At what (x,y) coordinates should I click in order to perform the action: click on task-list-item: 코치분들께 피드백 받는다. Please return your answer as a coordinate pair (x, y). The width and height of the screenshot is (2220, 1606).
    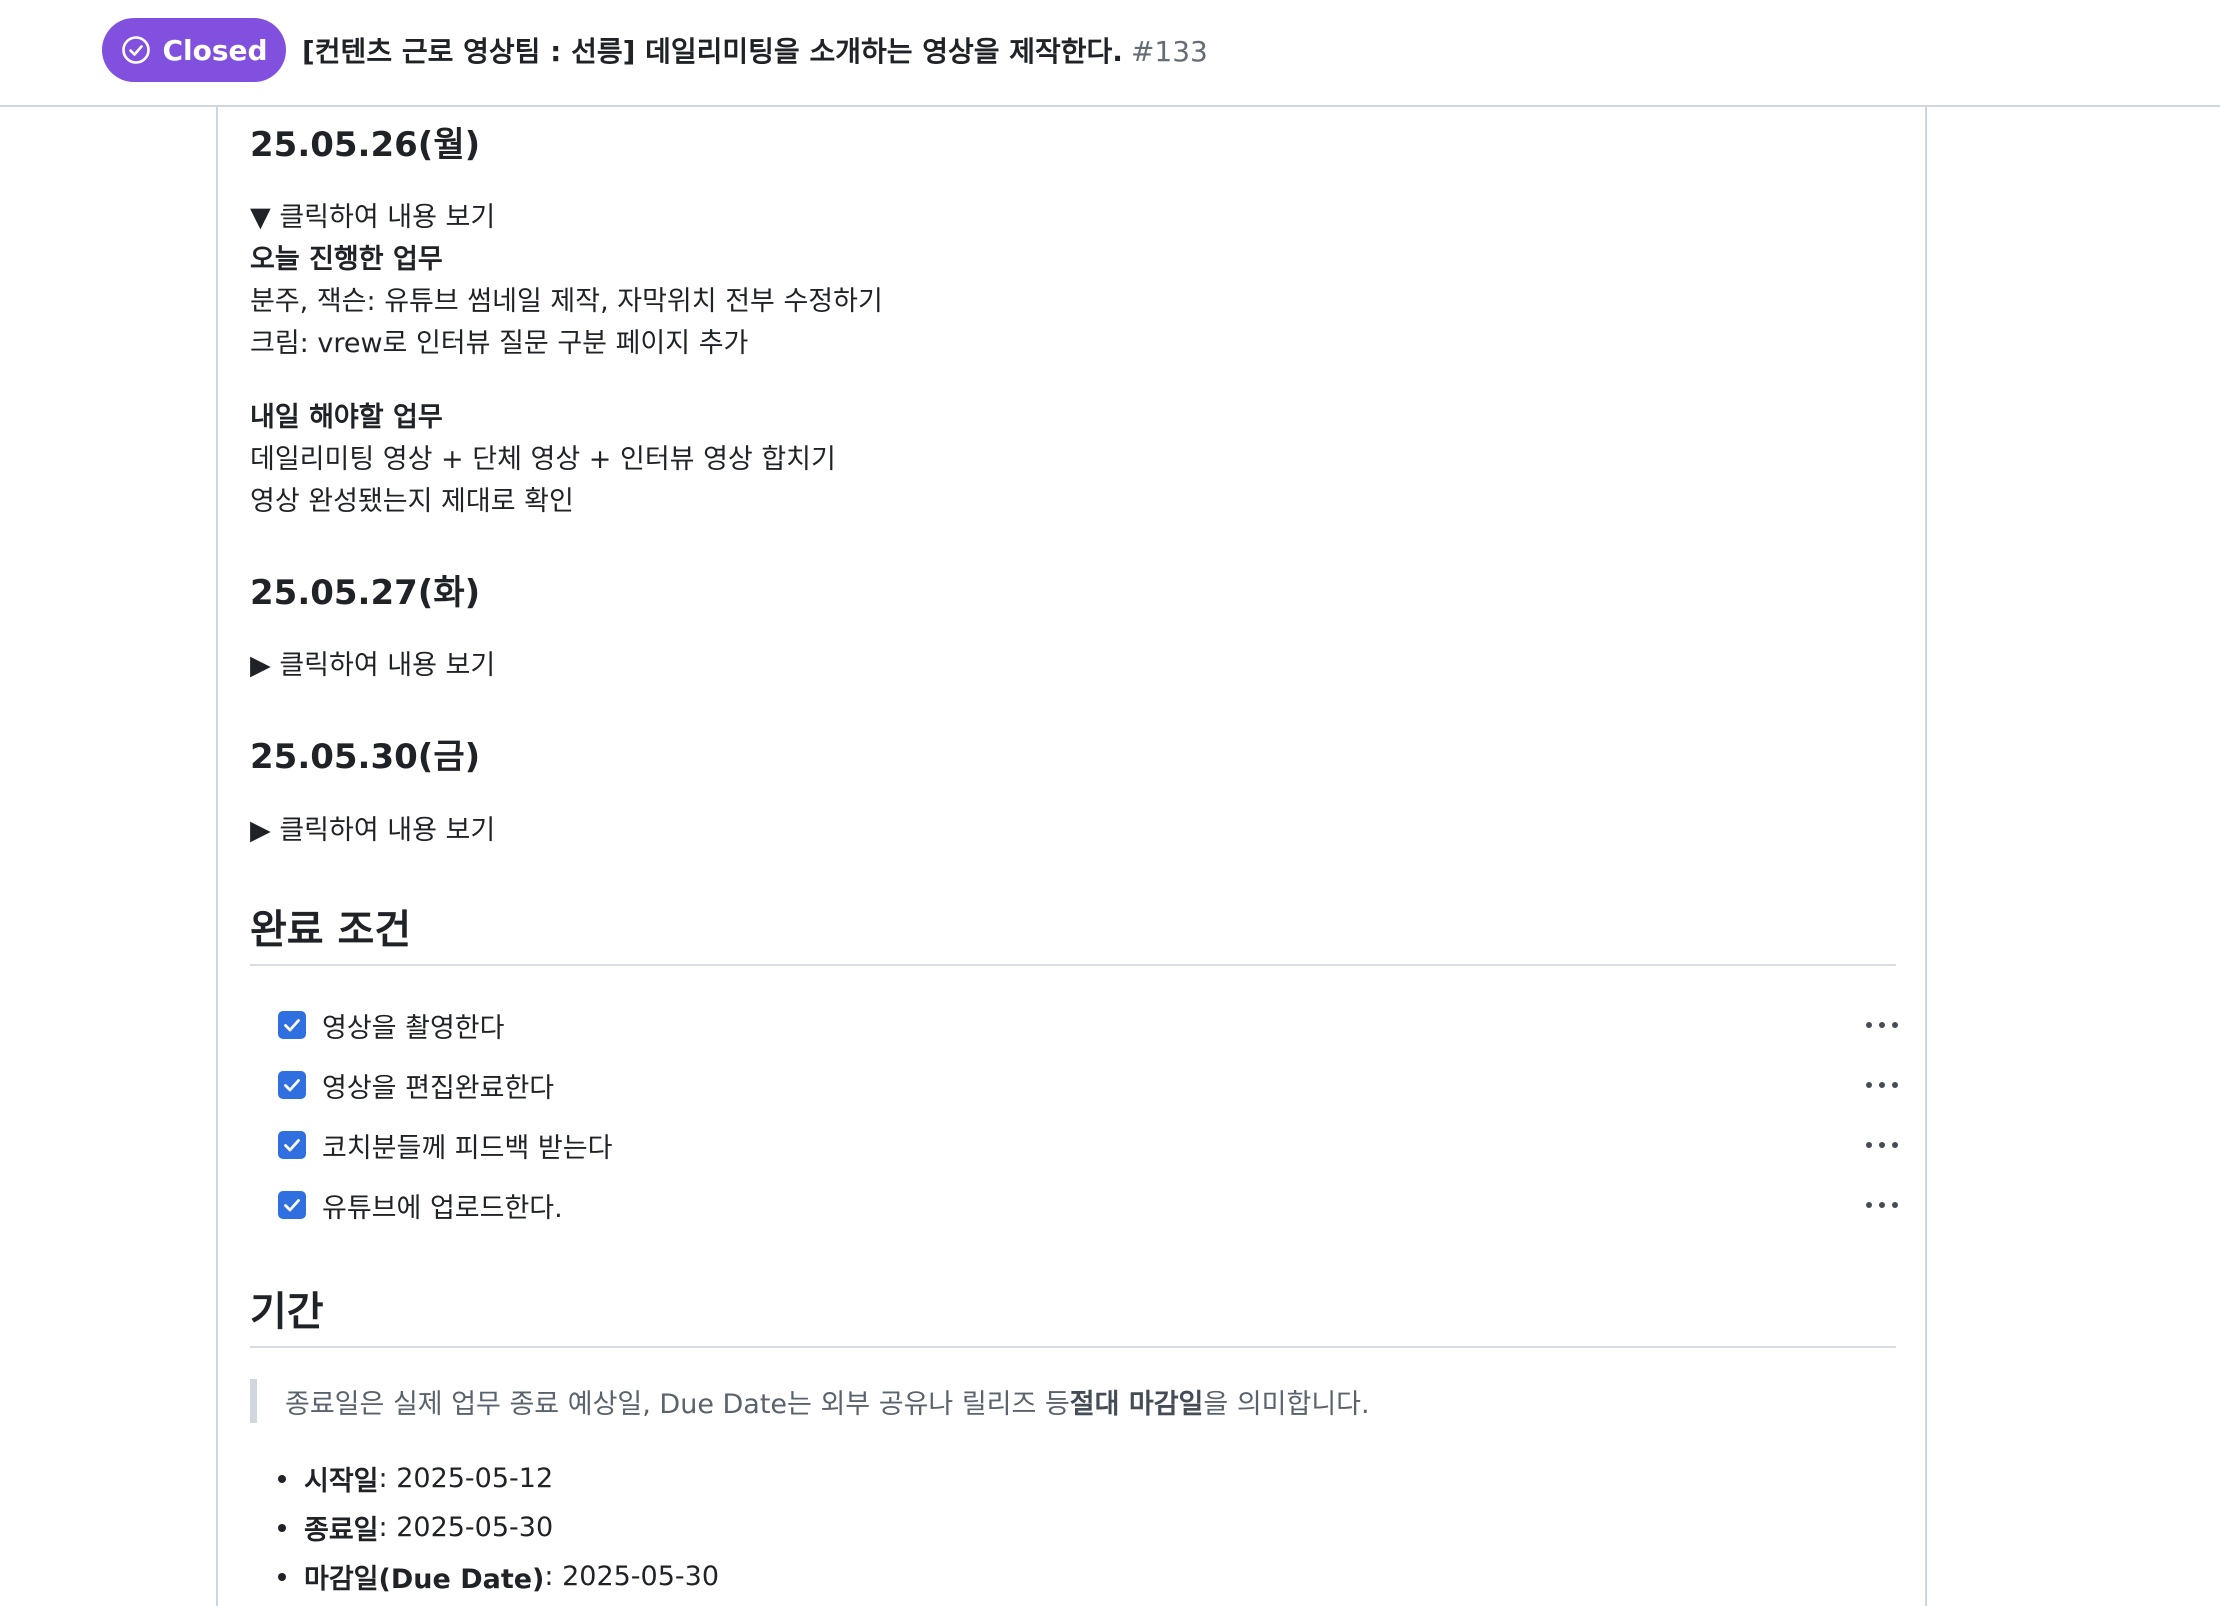
    Looking at the image, I should click on (1074, 1145).